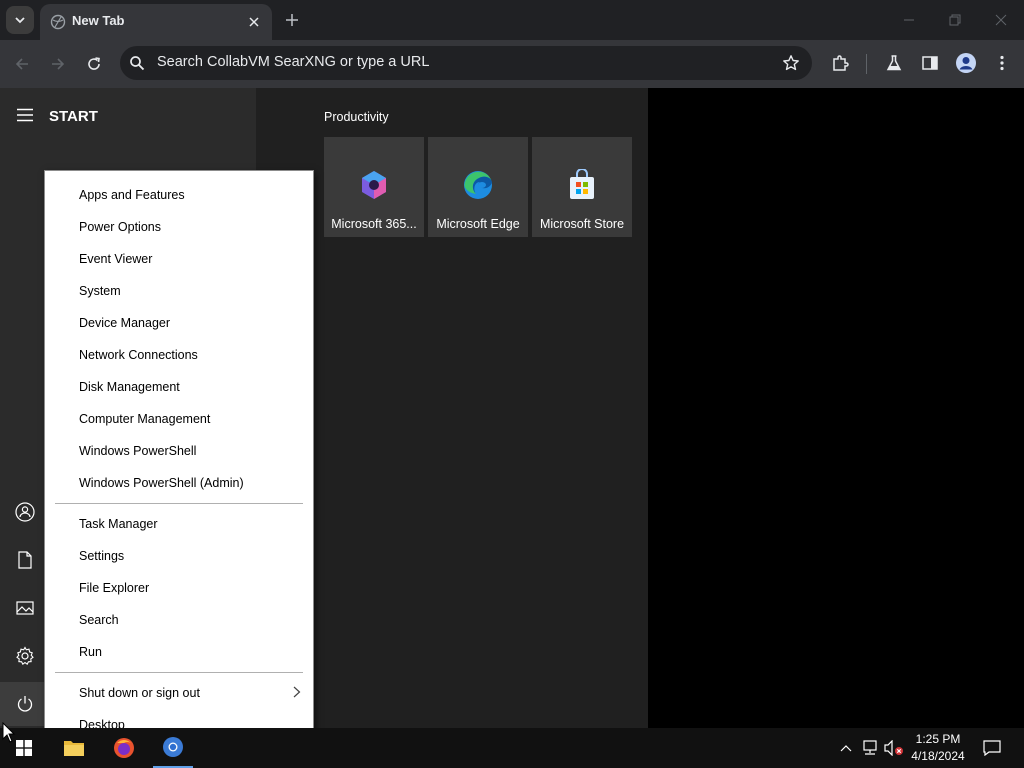  I want to click on windows-logo-icon, so click(24, 748).